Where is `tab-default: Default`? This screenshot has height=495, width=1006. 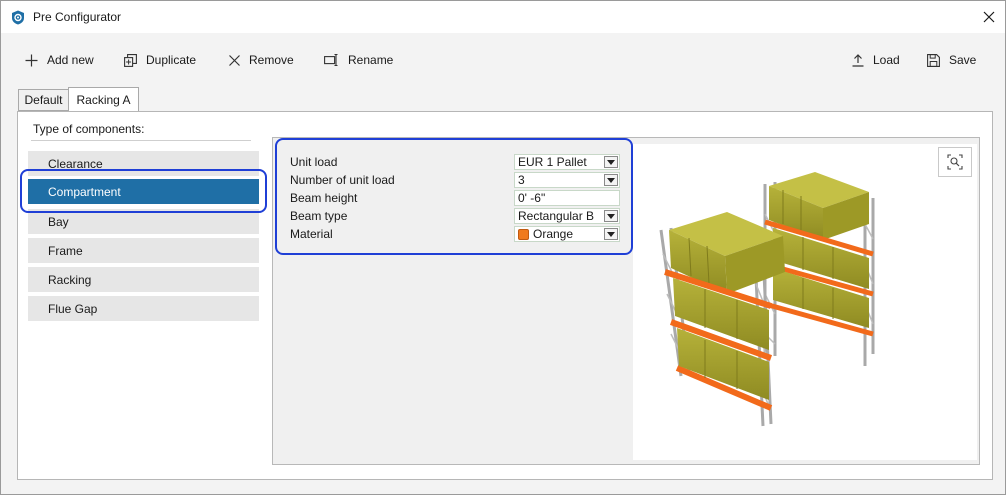
tab-default: Default is located at coordinates (43, 100).